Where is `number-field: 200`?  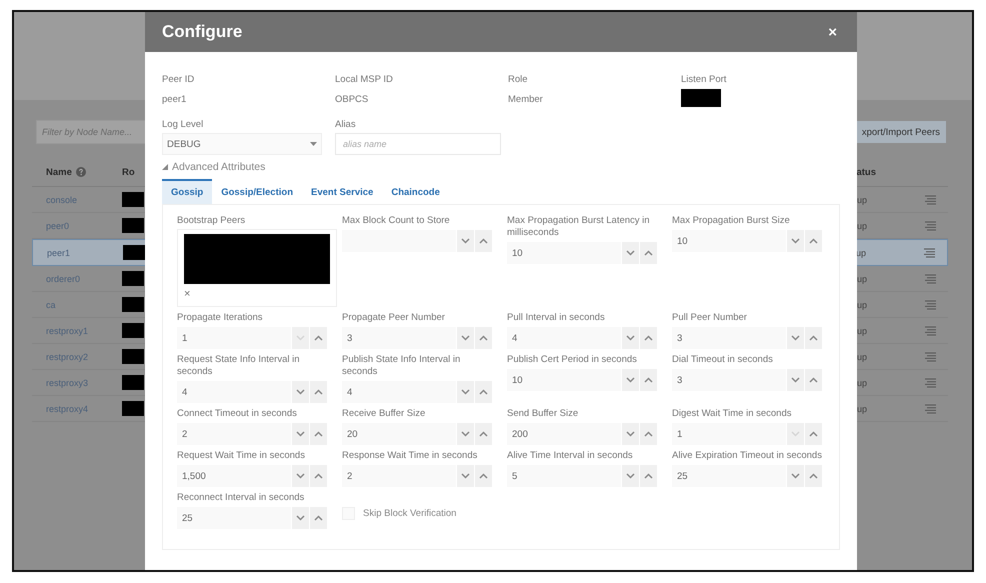 number-field: 200 is located at coordinates (564, 434).